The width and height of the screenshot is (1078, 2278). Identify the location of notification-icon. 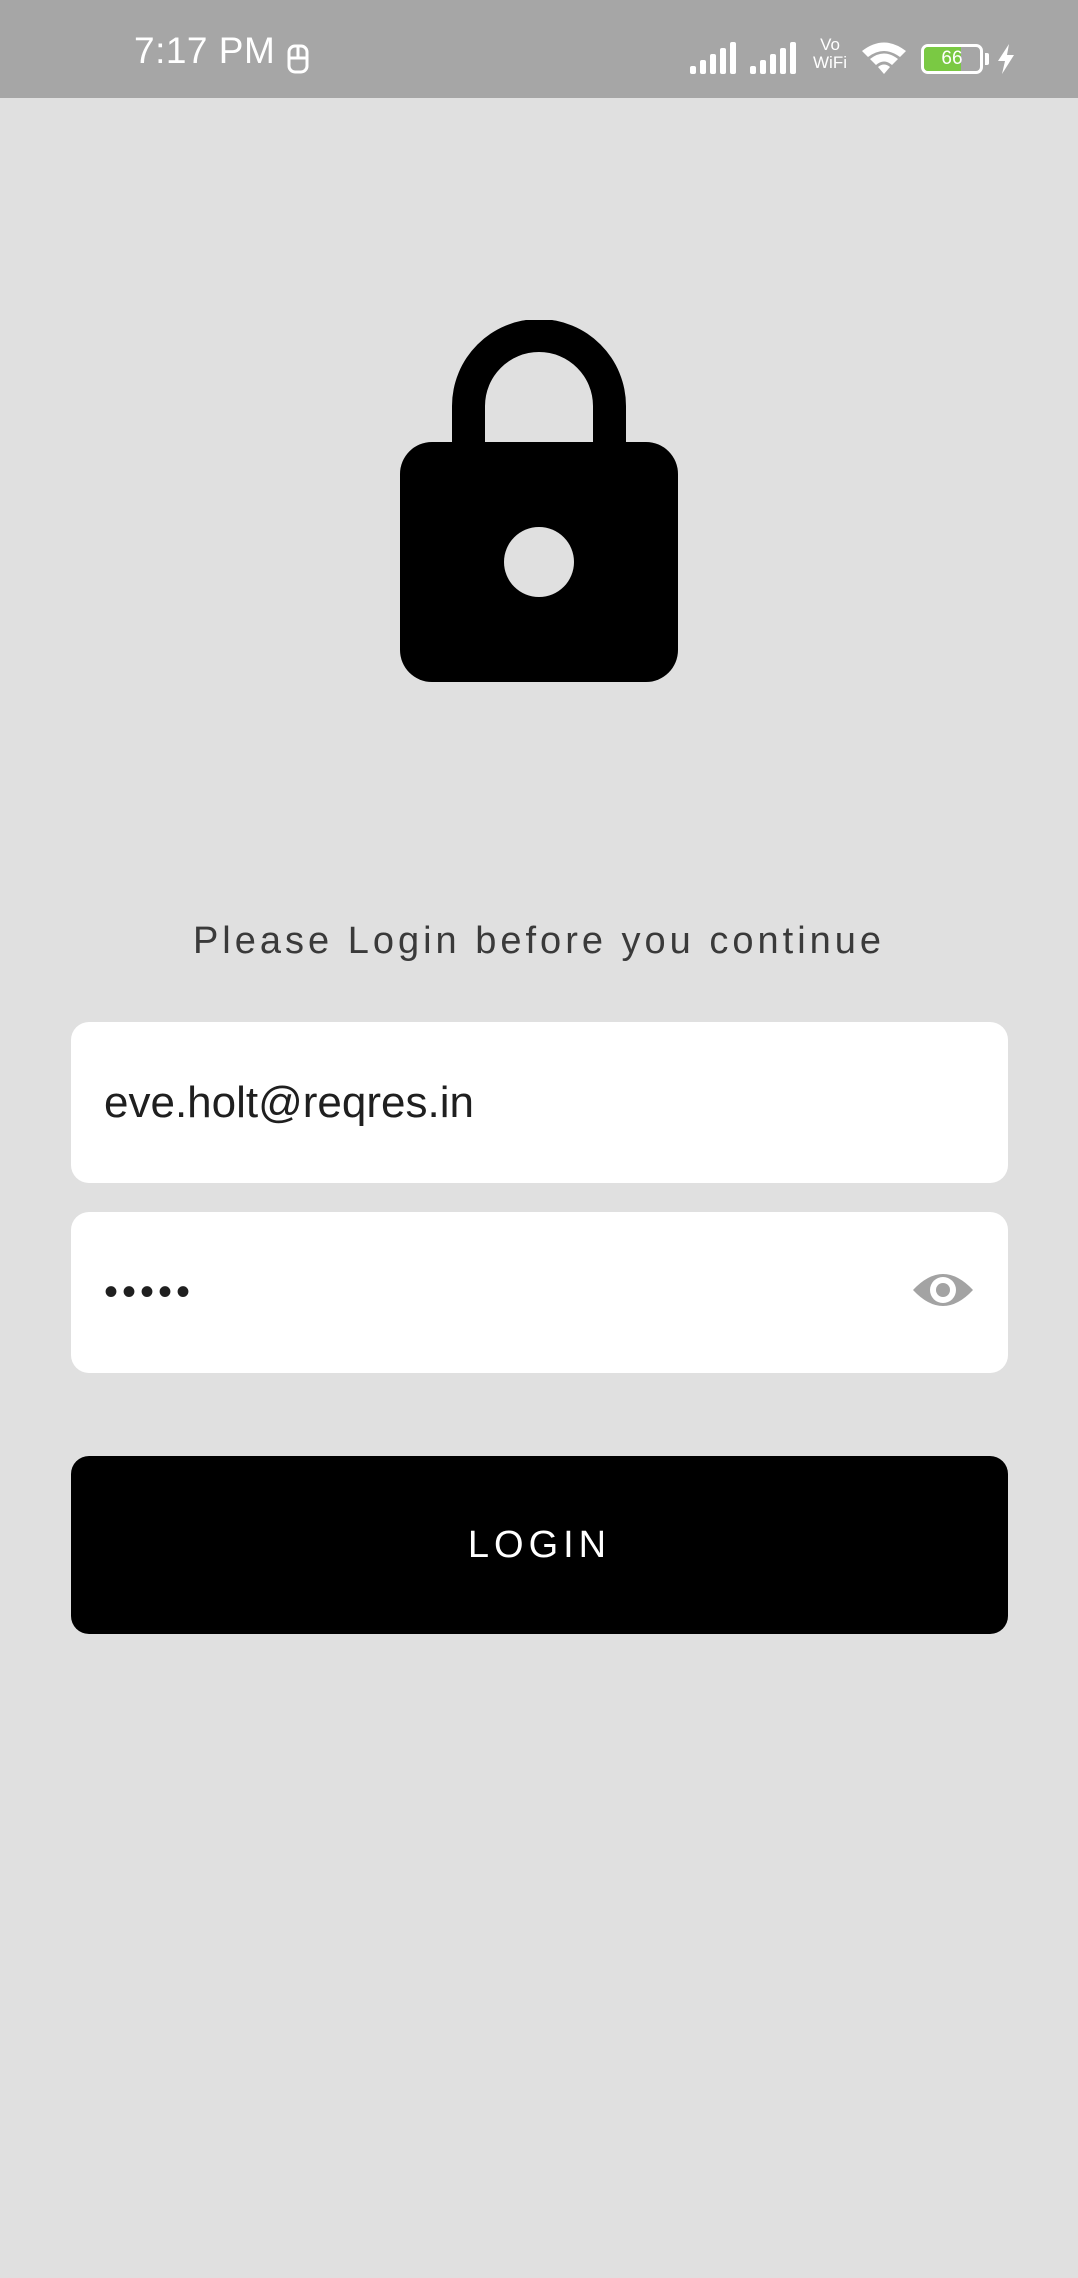
(298, 59).